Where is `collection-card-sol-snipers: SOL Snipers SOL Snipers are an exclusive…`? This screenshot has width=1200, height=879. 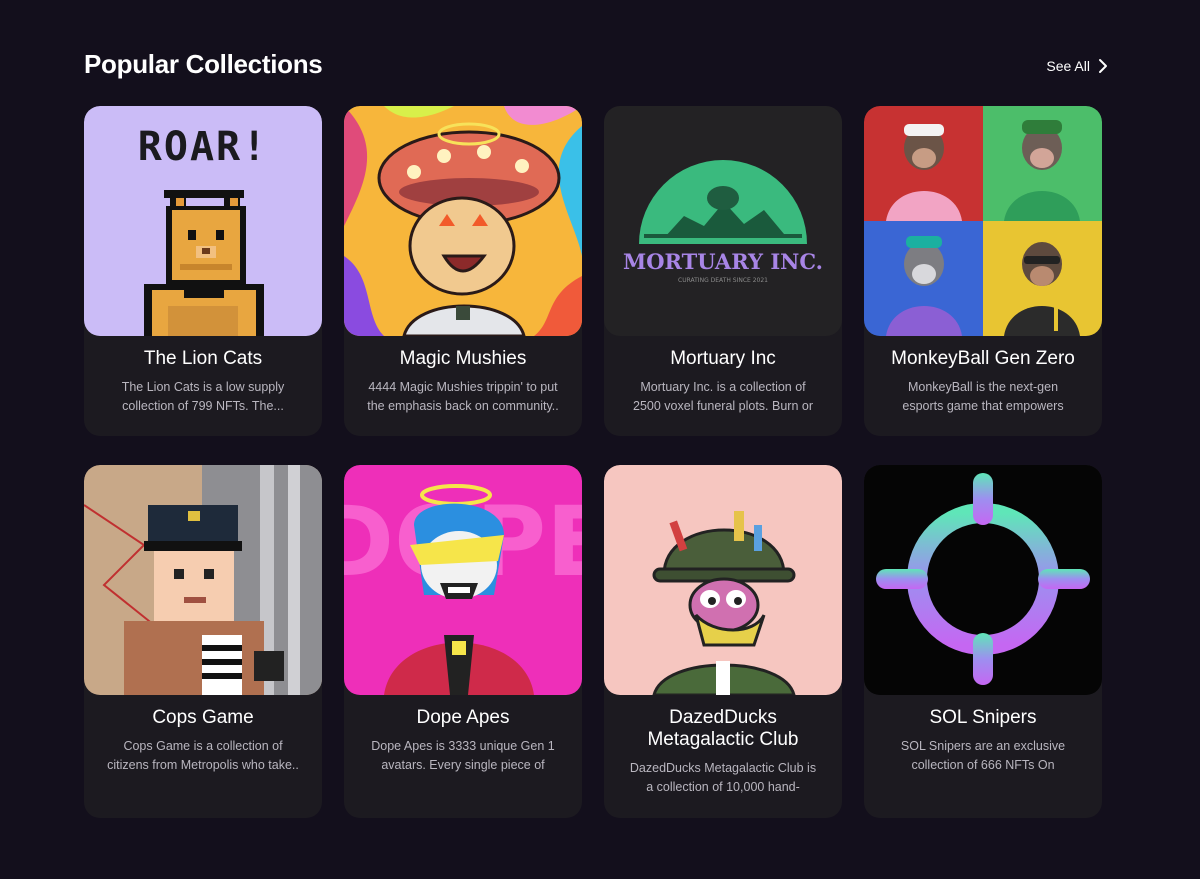 collection-card-sol-snipers: SOL Snipers SOL Snipers are an exclusive… is located at coordinates (983, 641).